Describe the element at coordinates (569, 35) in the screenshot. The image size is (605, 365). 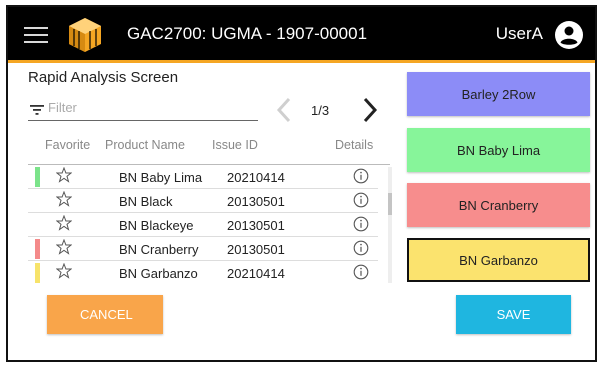
I see `account-icon` at that location.